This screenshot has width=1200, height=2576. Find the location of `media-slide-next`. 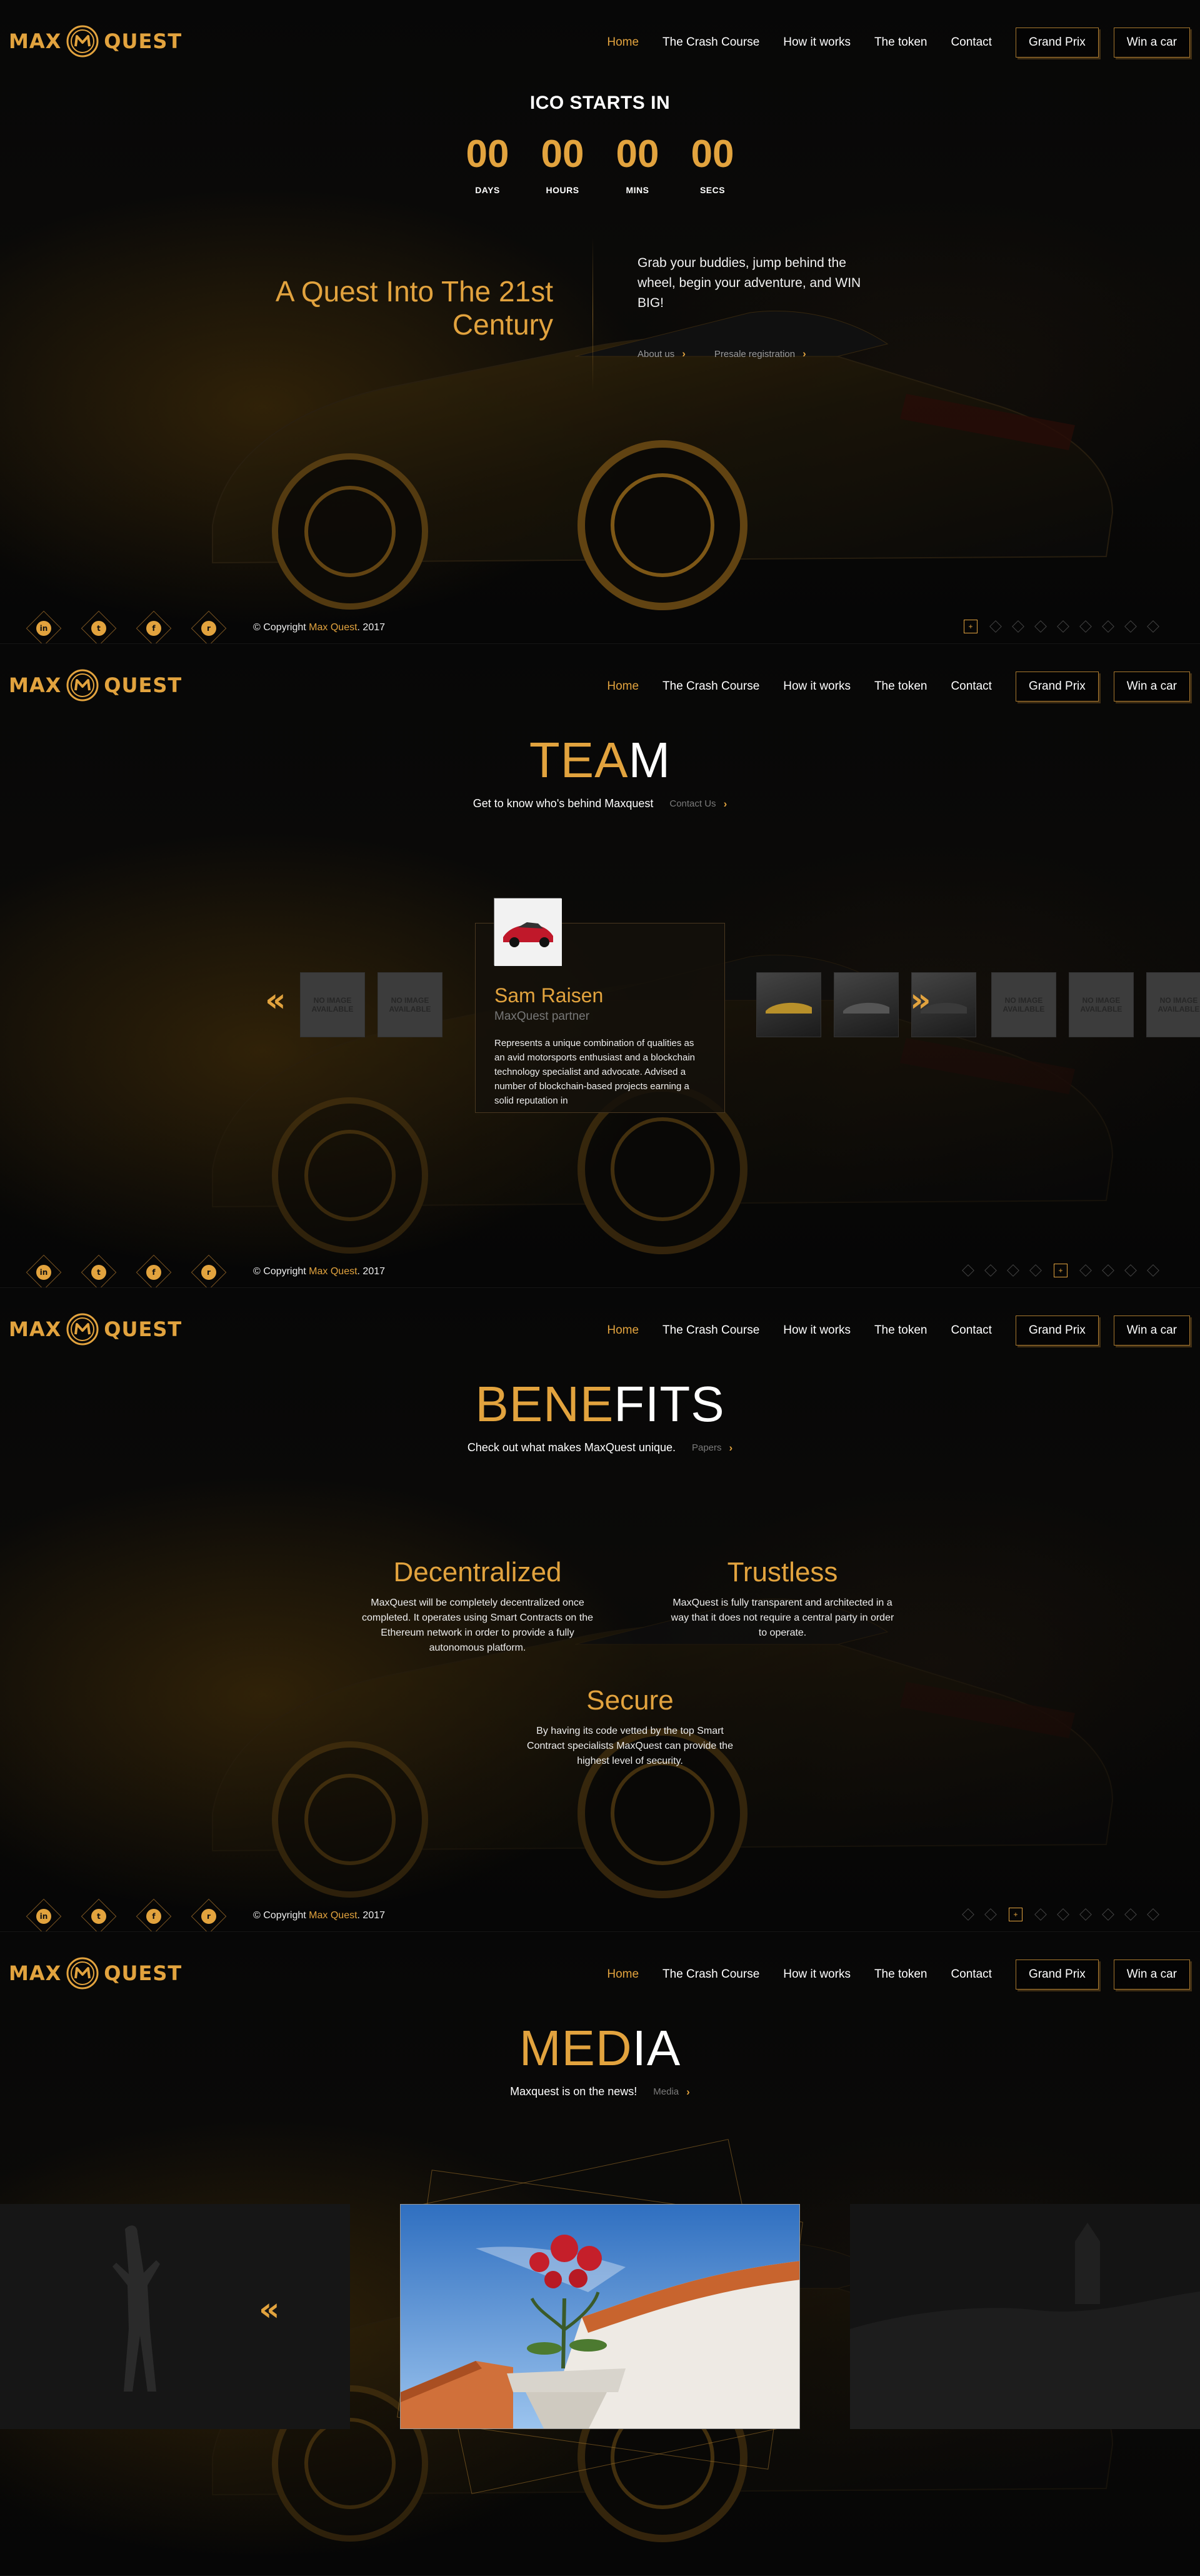

media-slide-next is located at coordinates (1025, 2316).